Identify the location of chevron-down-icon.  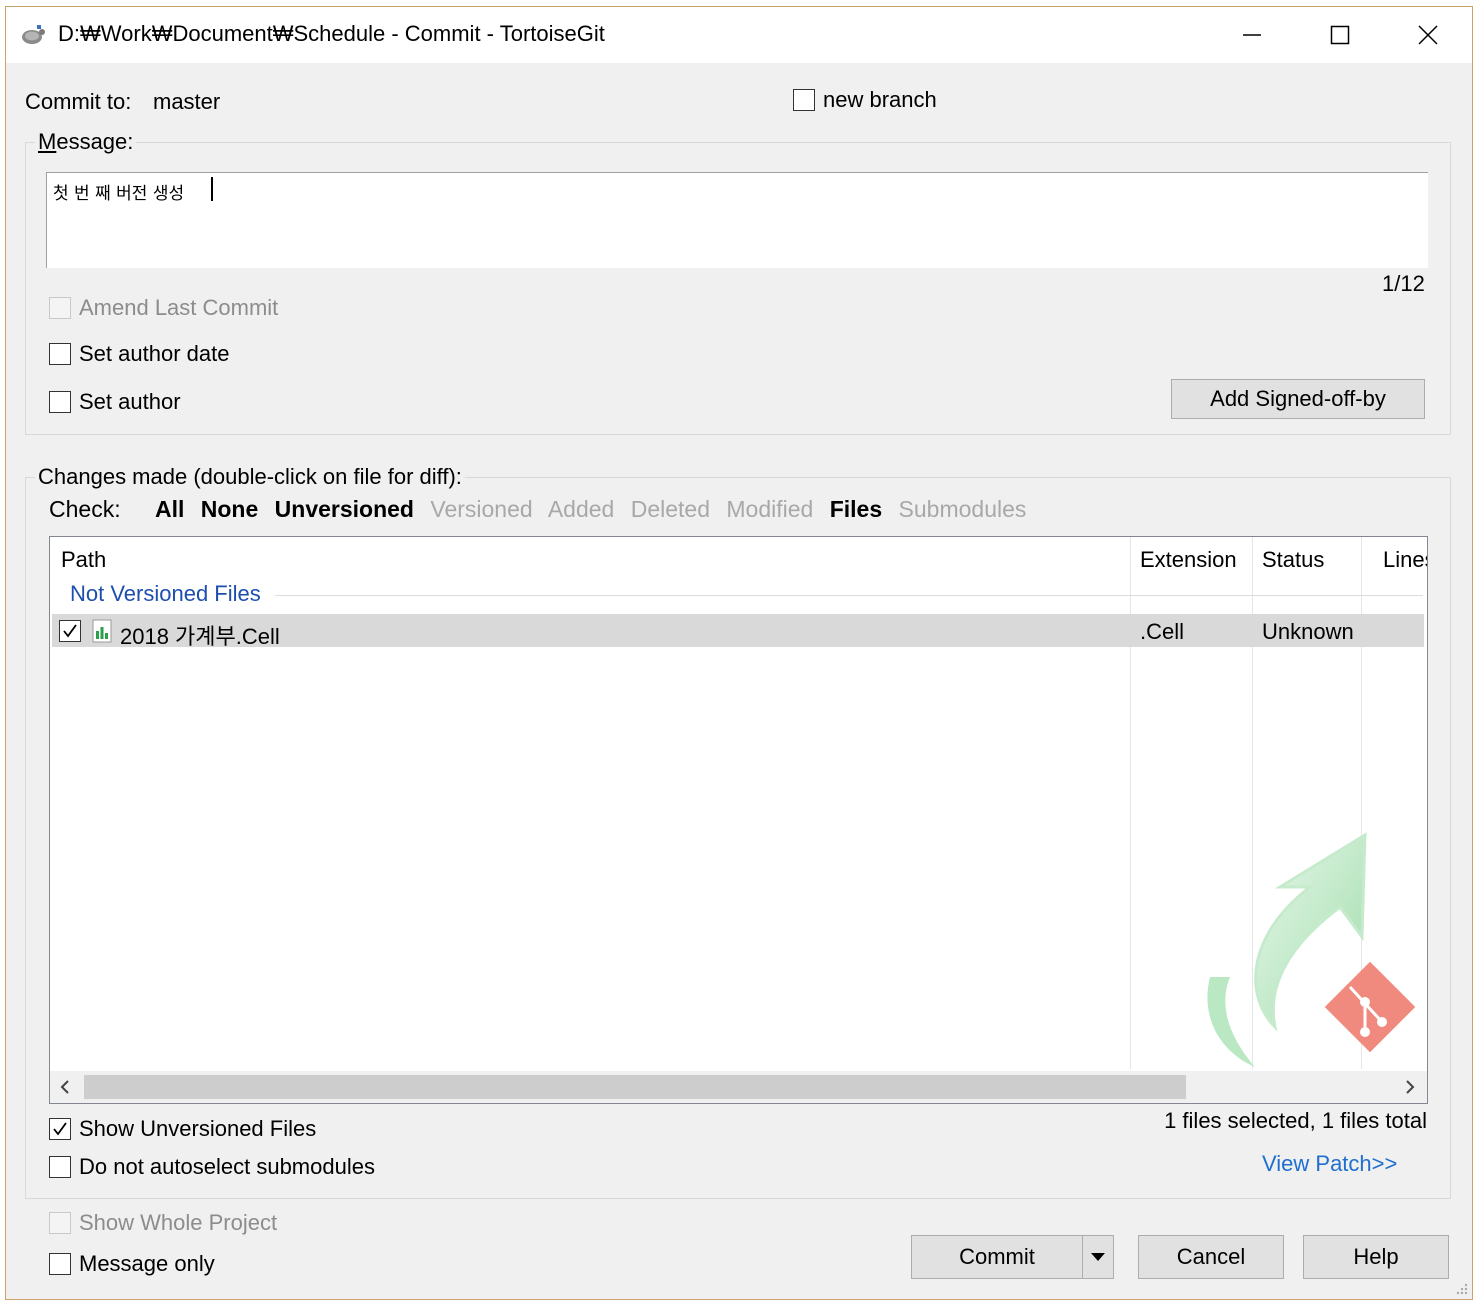
(1098, 1257).